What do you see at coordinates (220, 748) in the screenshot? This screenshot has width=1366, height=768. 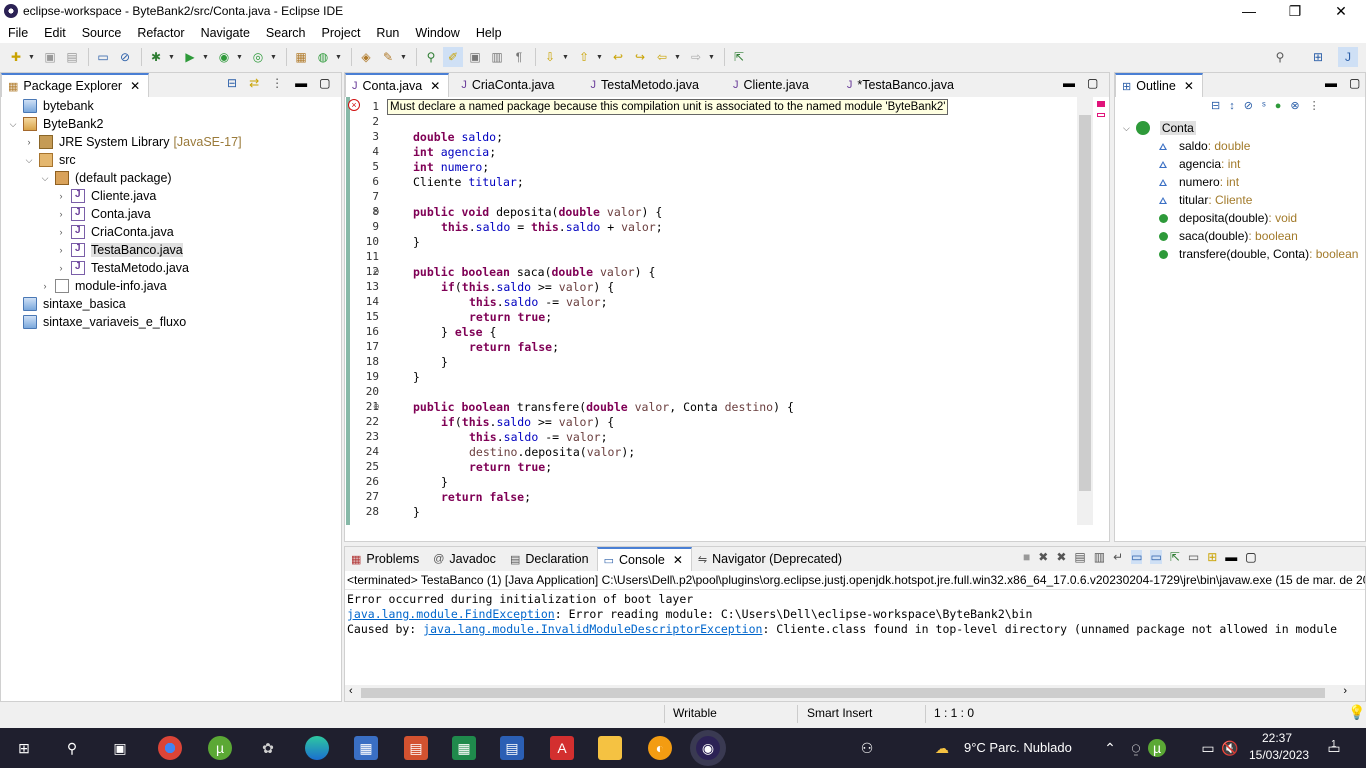 I see `utorrent-icon: µ` at bounding box center [220, 748].